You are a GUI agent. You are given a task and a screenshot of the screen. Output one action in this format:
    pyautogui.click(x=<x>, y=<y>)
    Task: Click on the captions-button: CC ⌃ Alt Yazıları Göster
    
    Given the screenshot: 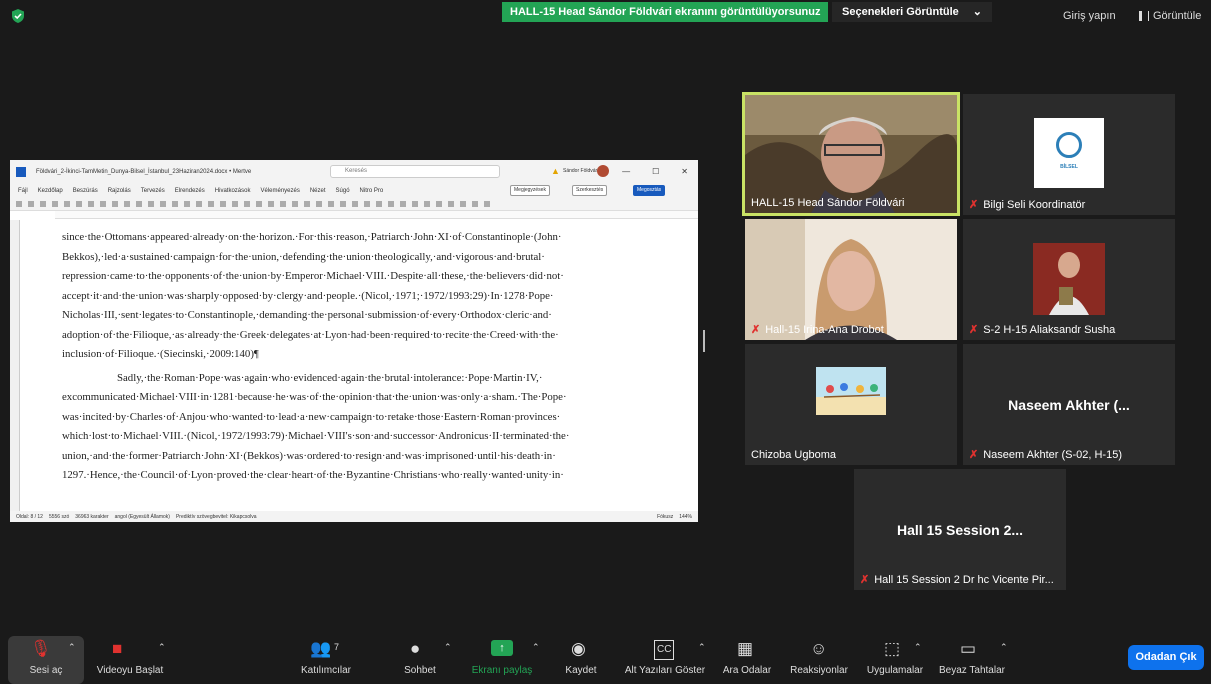 What is the action you would take?
    pyautogui.click(x=665, y=660)
    